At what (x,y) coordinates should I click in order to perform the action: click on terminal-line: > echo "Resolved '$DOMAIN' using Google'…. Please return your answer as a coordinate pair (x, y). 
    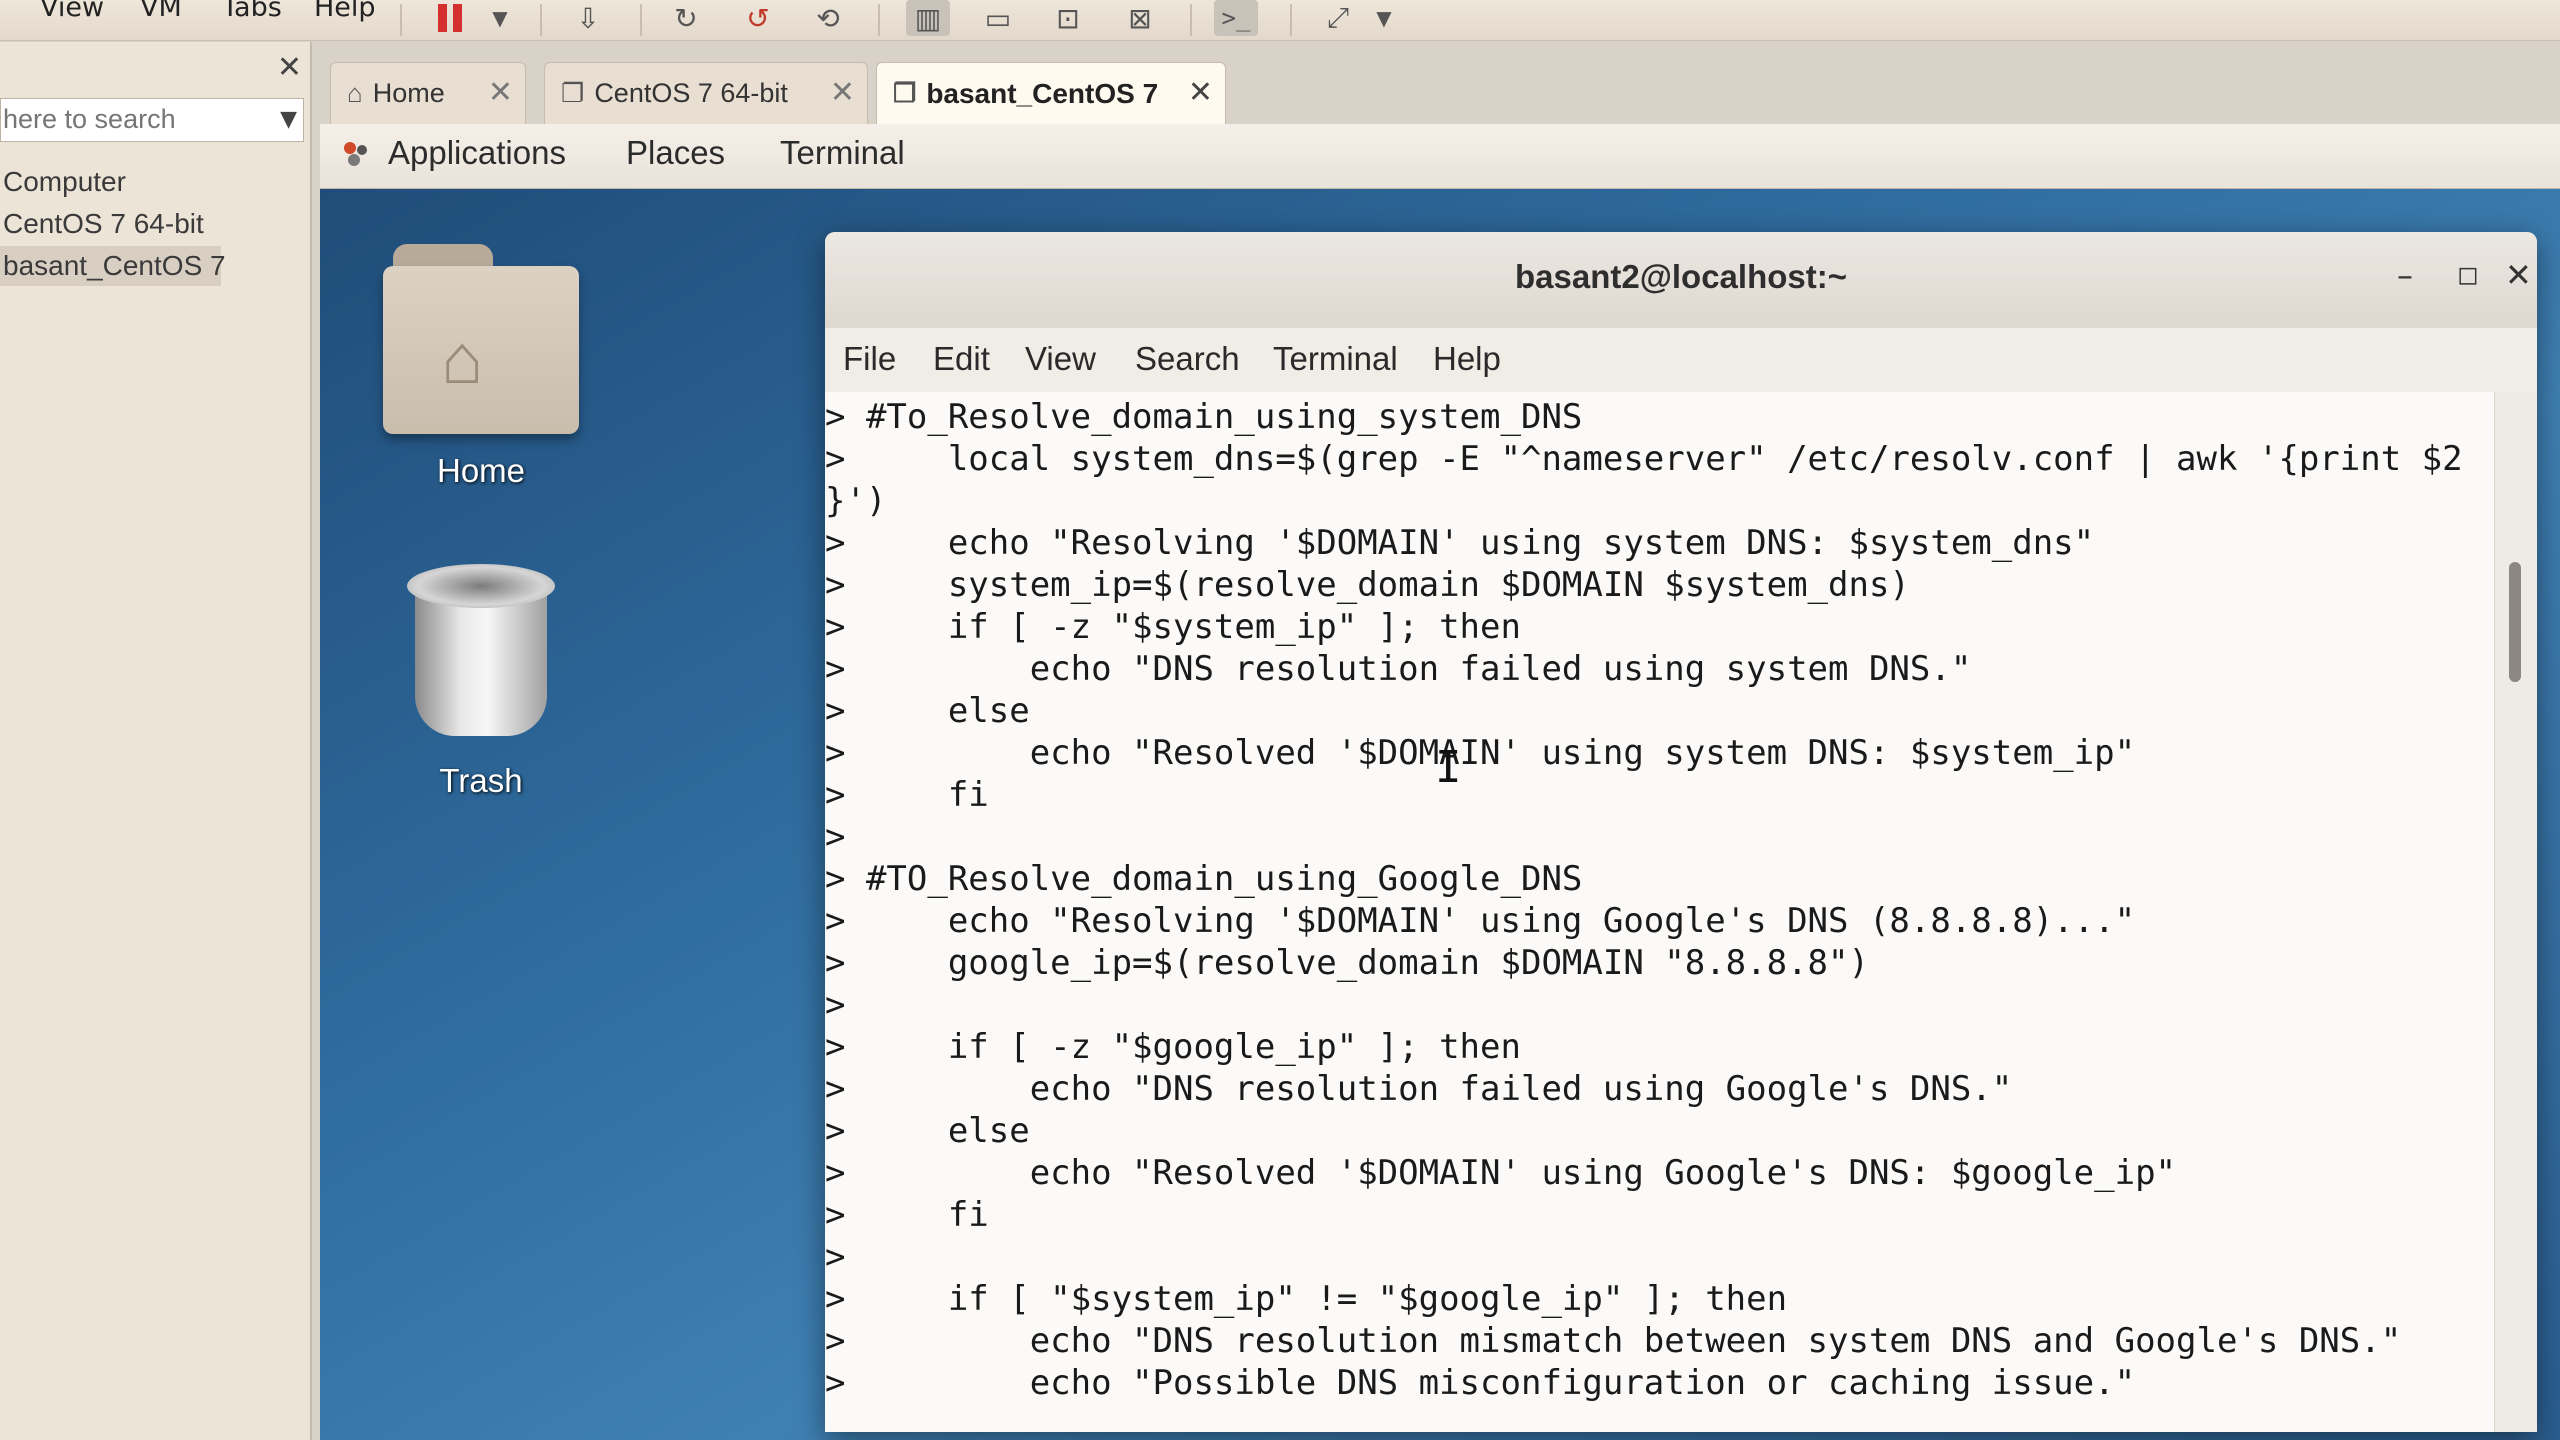
    Looking at the image, I should click on (1501, 1173).